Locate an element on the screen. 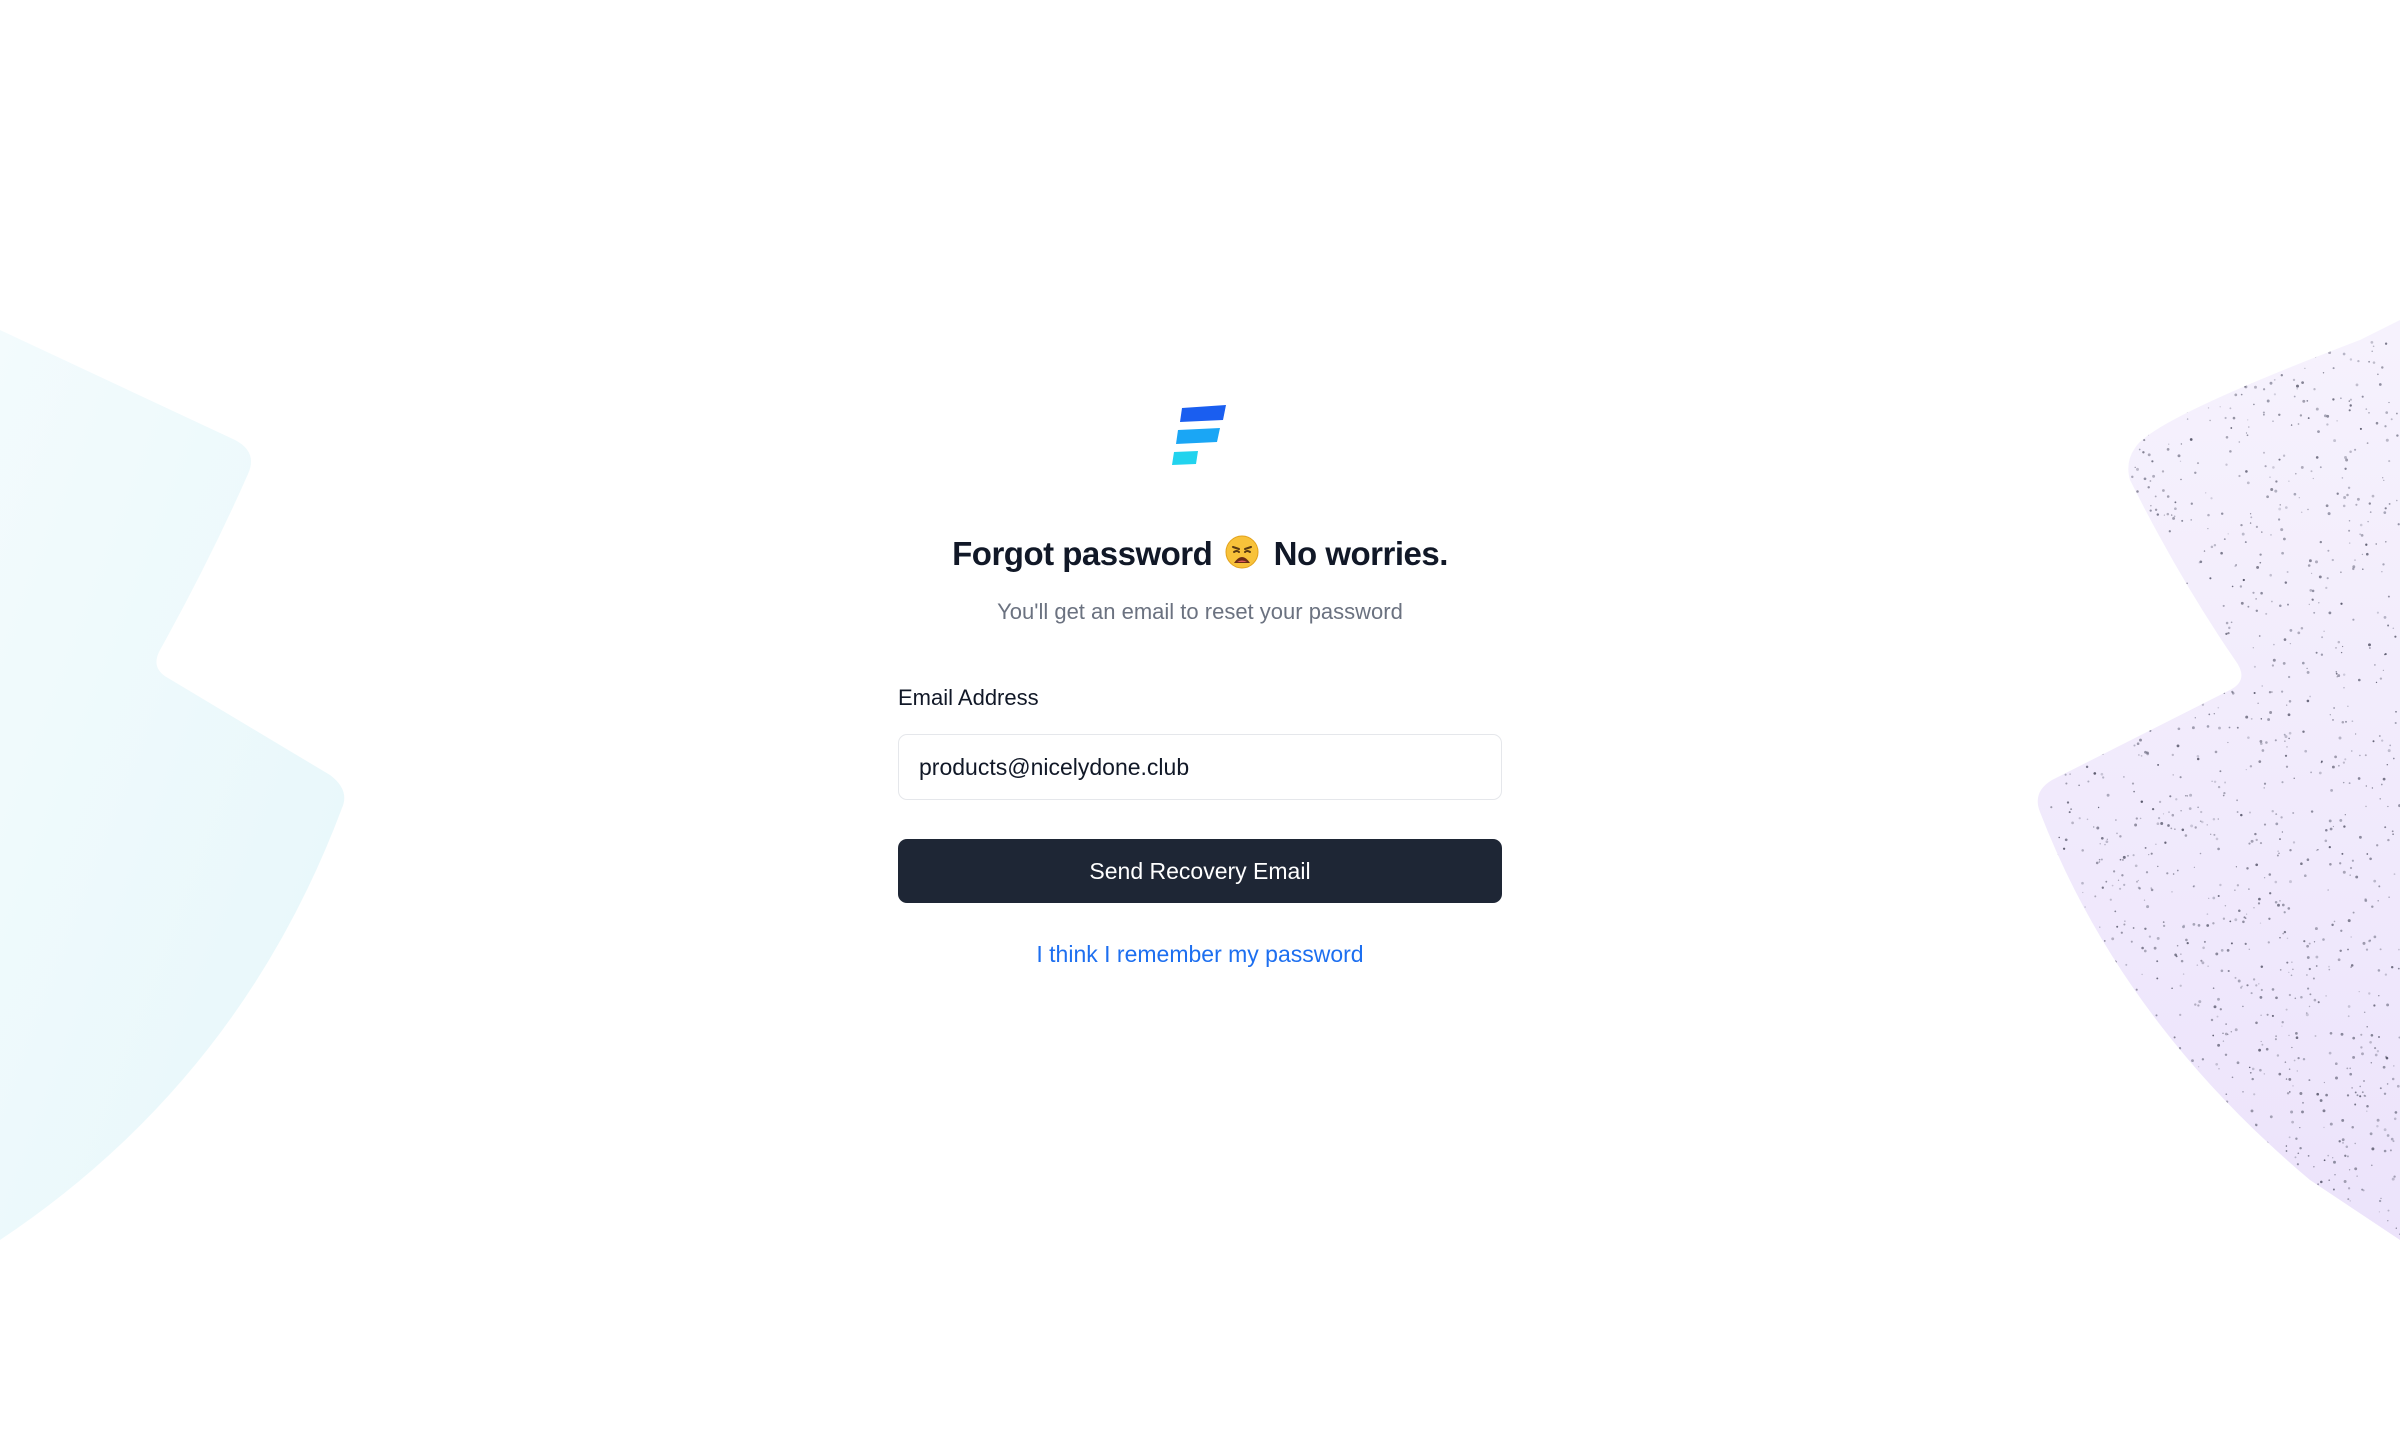  weary-face-icon is located at coordinates (1242, 552).